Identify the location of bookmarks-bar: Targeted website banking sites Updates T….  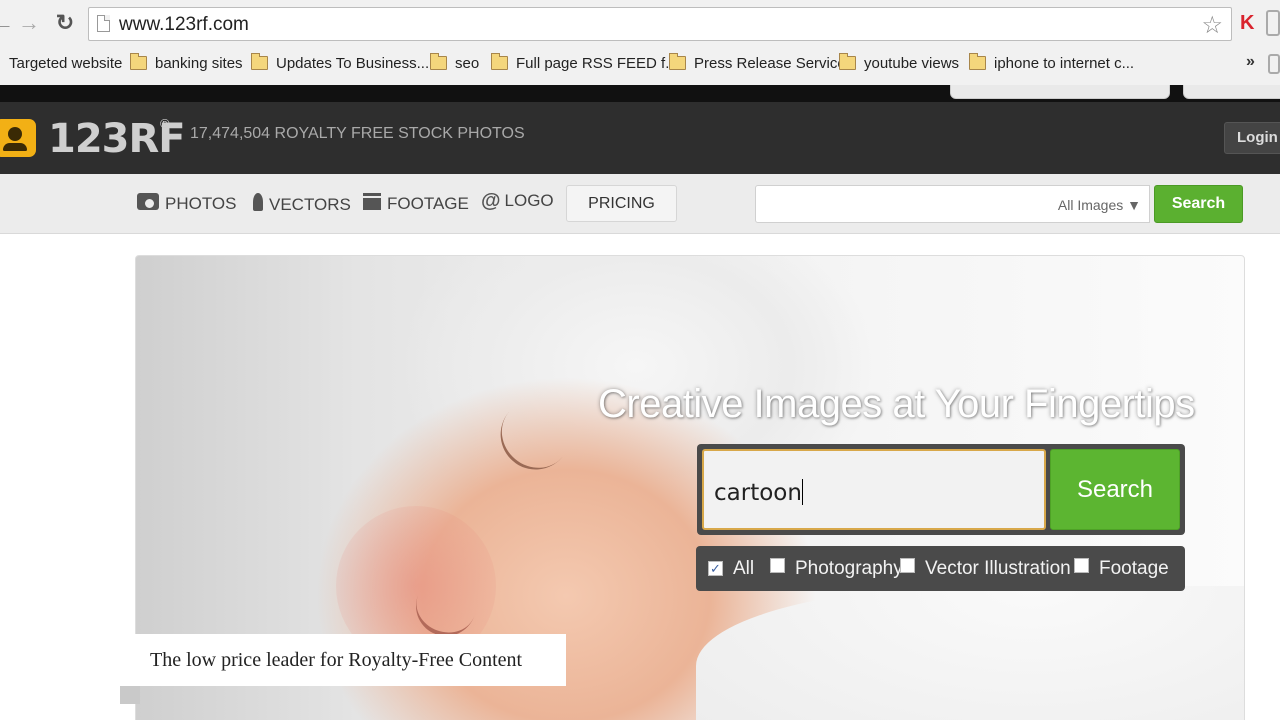
(640, 66).